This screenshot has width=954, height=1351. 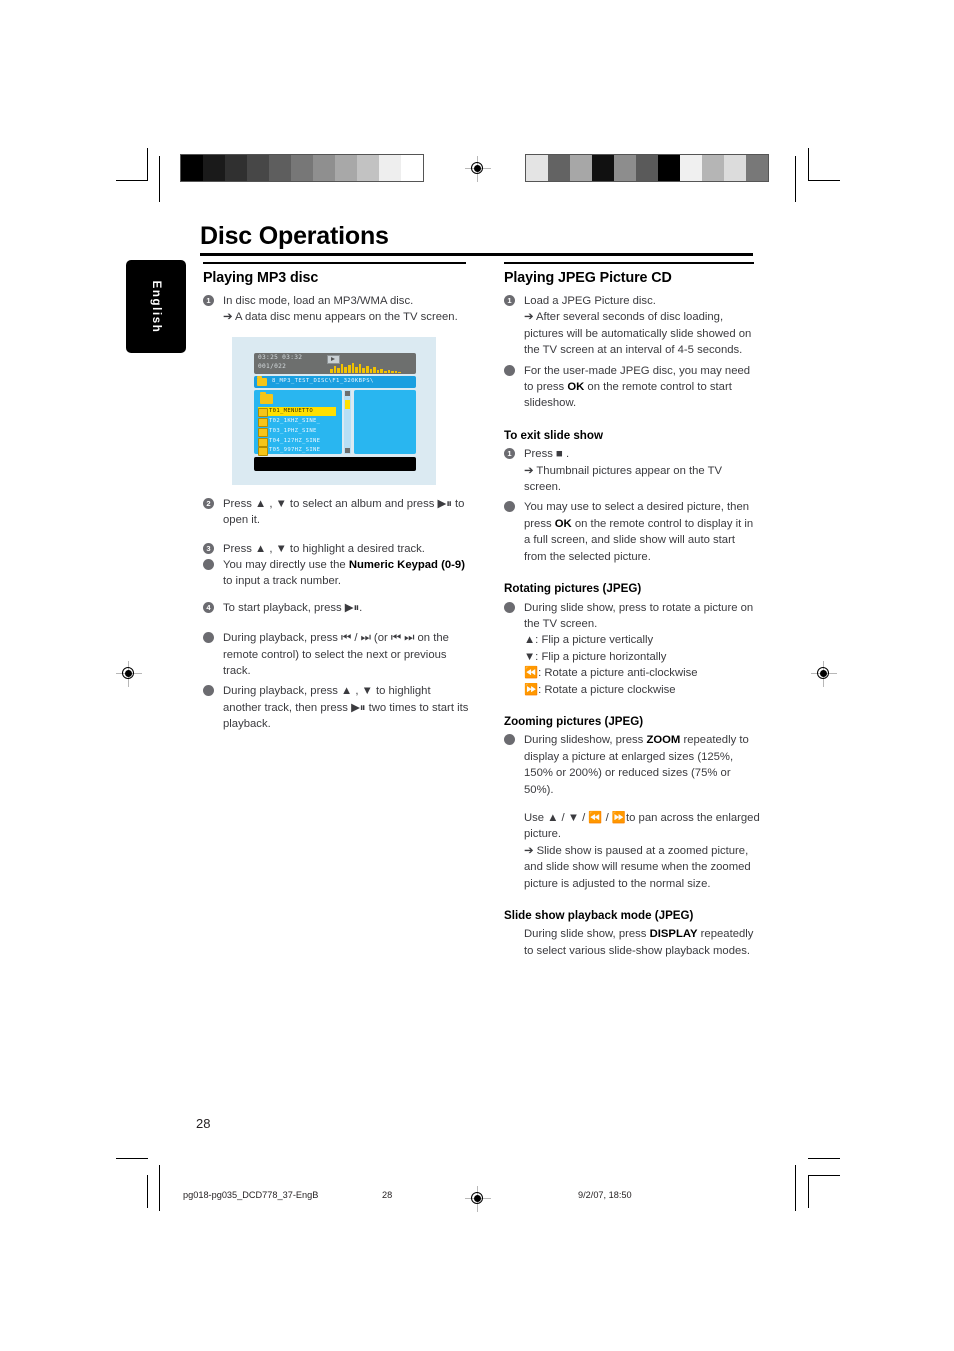 What do you see at coordinates (563, 523) in the screenshot?
I see `bullet-text-bold: OK` at bounding box center [563, 523].